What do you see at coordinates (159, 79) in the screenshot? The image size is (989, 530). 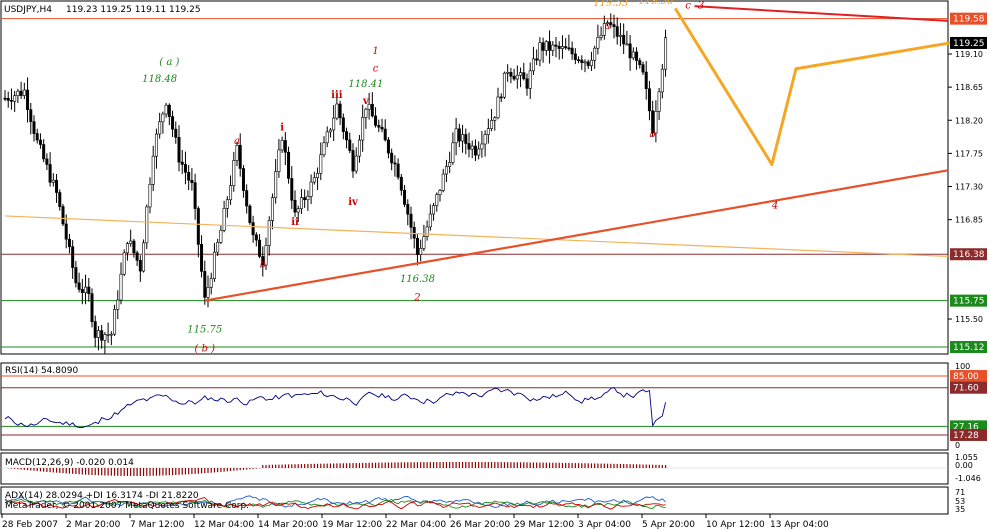 I see `price-annotation-118.48: 118.48` at bounding box center [159, 79].